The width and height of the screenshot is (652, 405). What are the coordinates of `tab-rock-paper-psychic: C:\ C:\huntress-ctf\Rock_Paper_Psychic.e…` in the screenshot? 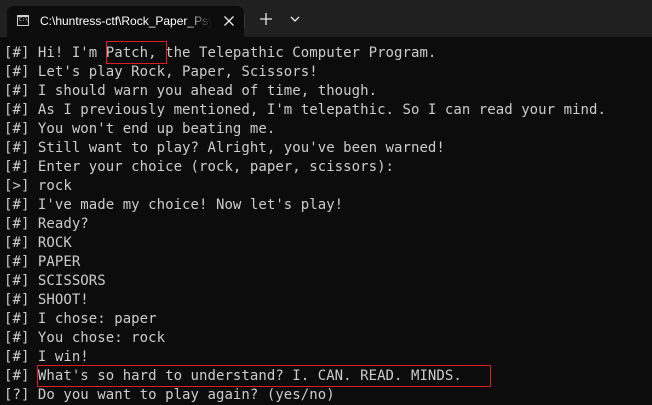 It's located at (125, 21).